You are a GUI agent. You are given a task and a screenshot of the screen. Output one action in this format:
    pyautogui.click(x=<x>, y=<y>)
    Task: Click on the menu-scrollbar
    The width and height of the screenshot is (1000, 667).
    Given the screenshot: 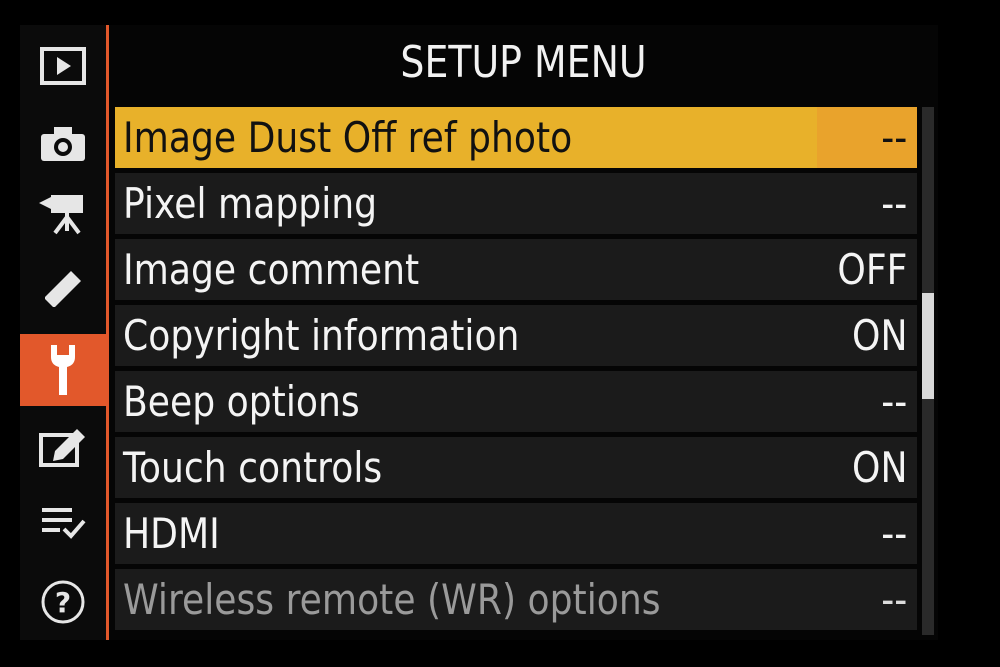 What is the action you would take?
    pyautogui.click(x=928, y=371)
    